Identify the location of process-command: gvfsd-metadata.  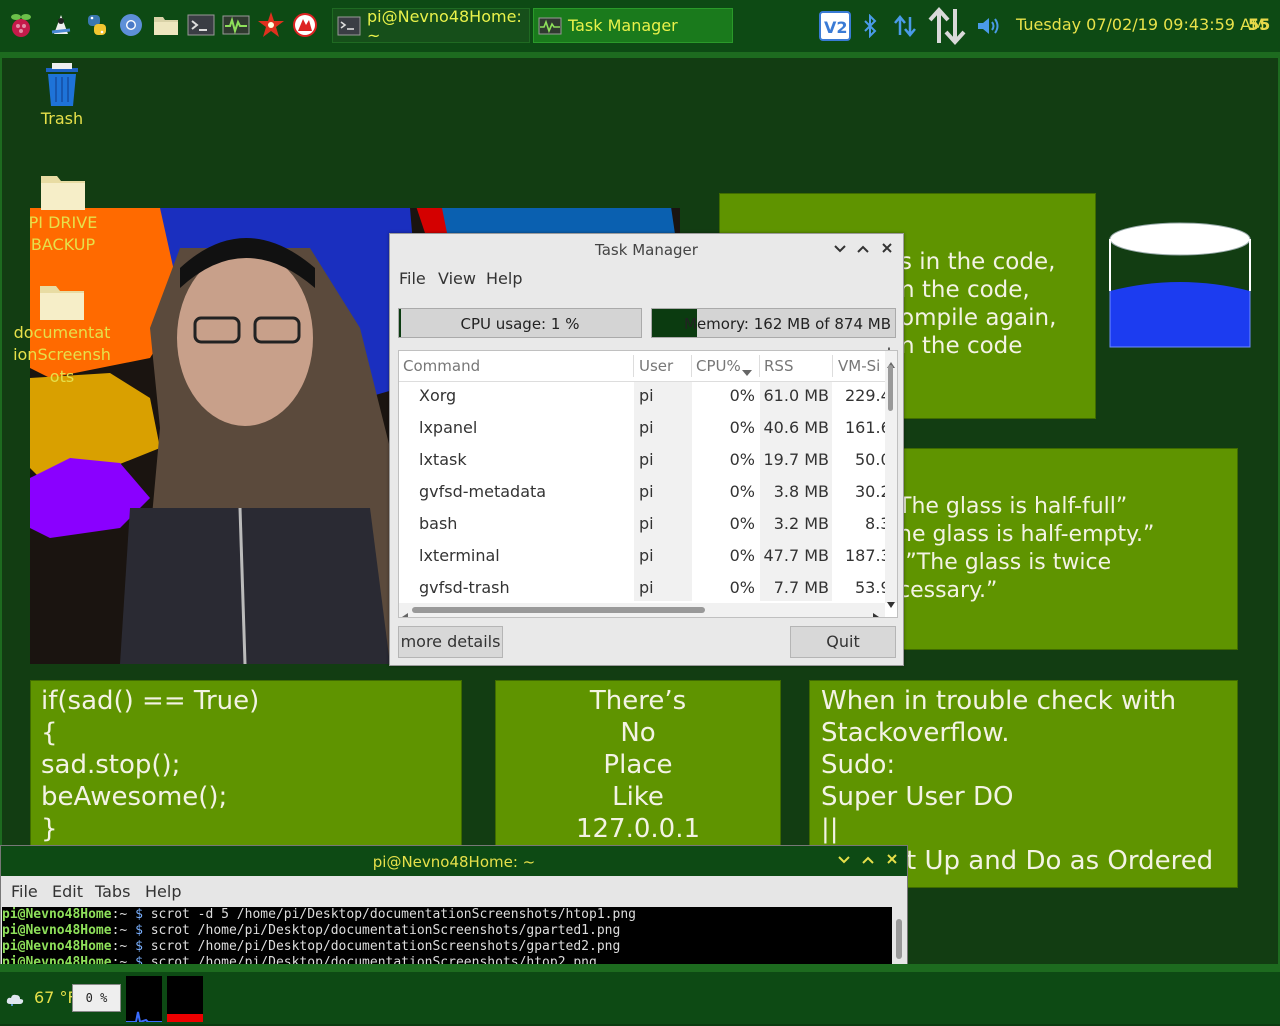
(483, 491).